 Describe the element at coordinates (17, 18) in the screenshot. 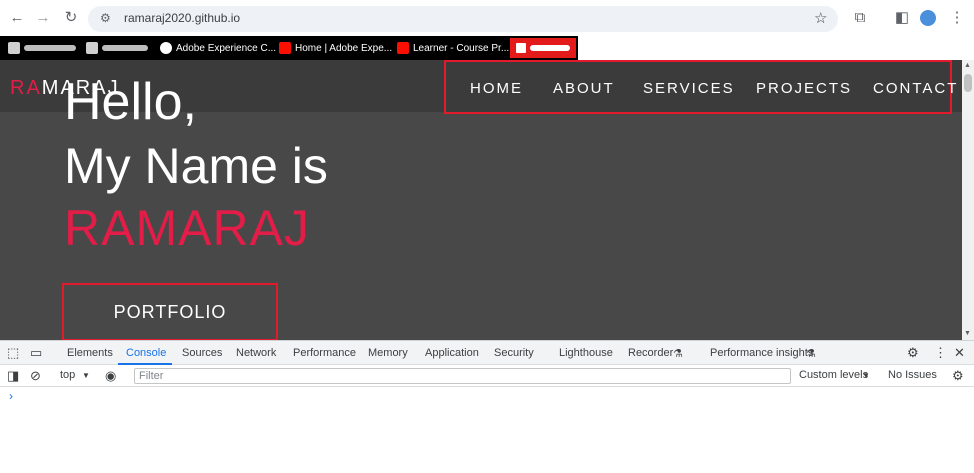

I see `back-icon: ←` at that location.